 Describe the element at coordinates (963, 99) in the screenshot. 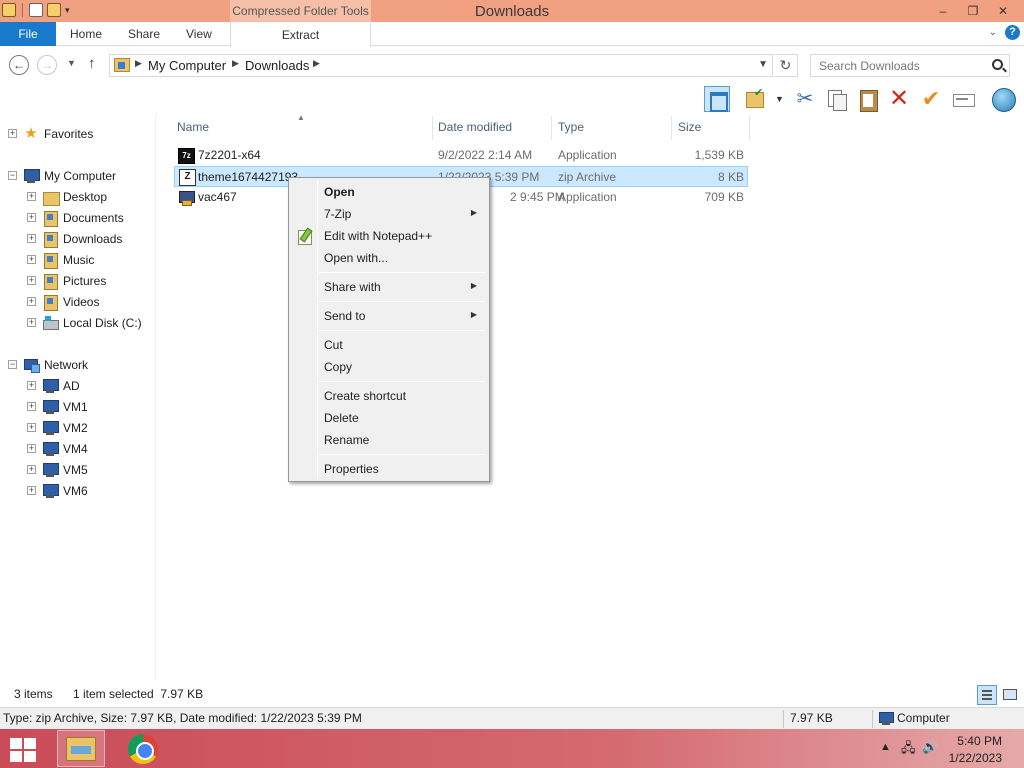

I see `rename-icon` at that location.